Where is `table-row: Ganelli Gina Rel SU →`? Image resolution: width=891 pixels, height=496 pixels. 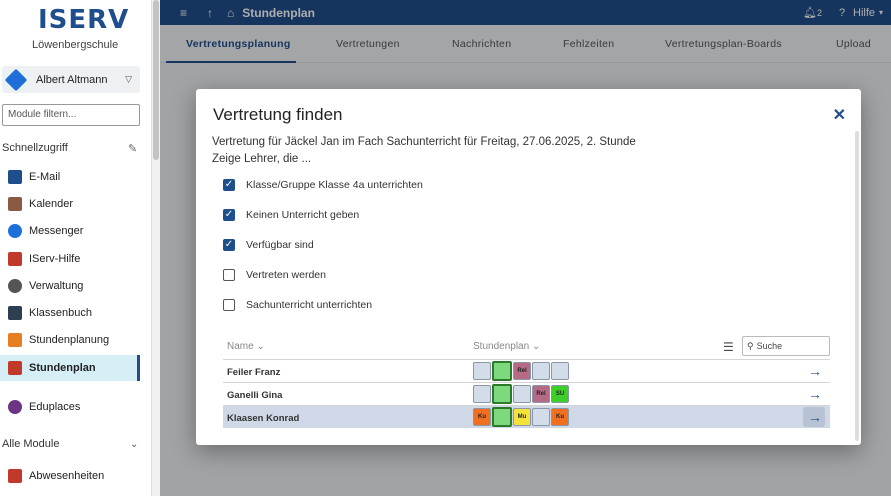 table-row: Ganelli Gina Rel SU → is located at coordinates (526, 393).